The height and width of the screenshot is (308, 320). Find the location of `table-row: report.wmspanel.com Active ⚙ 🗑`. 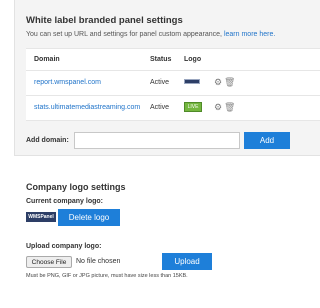

table-row: report.wmspanel.com Active ⚙ 🗑 is located at coordinates (173, 83).